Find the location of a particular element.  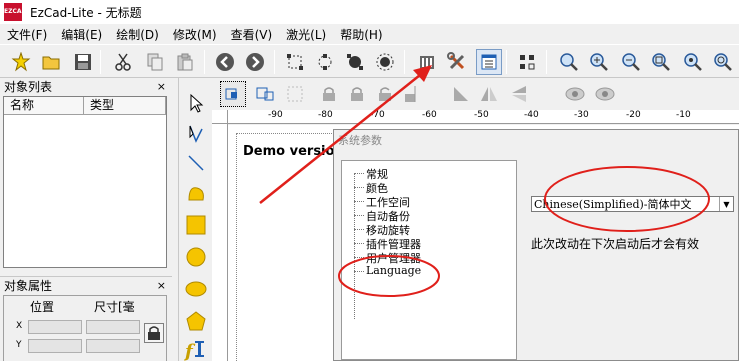

y-label: Y is located at coordinates (19, 345).